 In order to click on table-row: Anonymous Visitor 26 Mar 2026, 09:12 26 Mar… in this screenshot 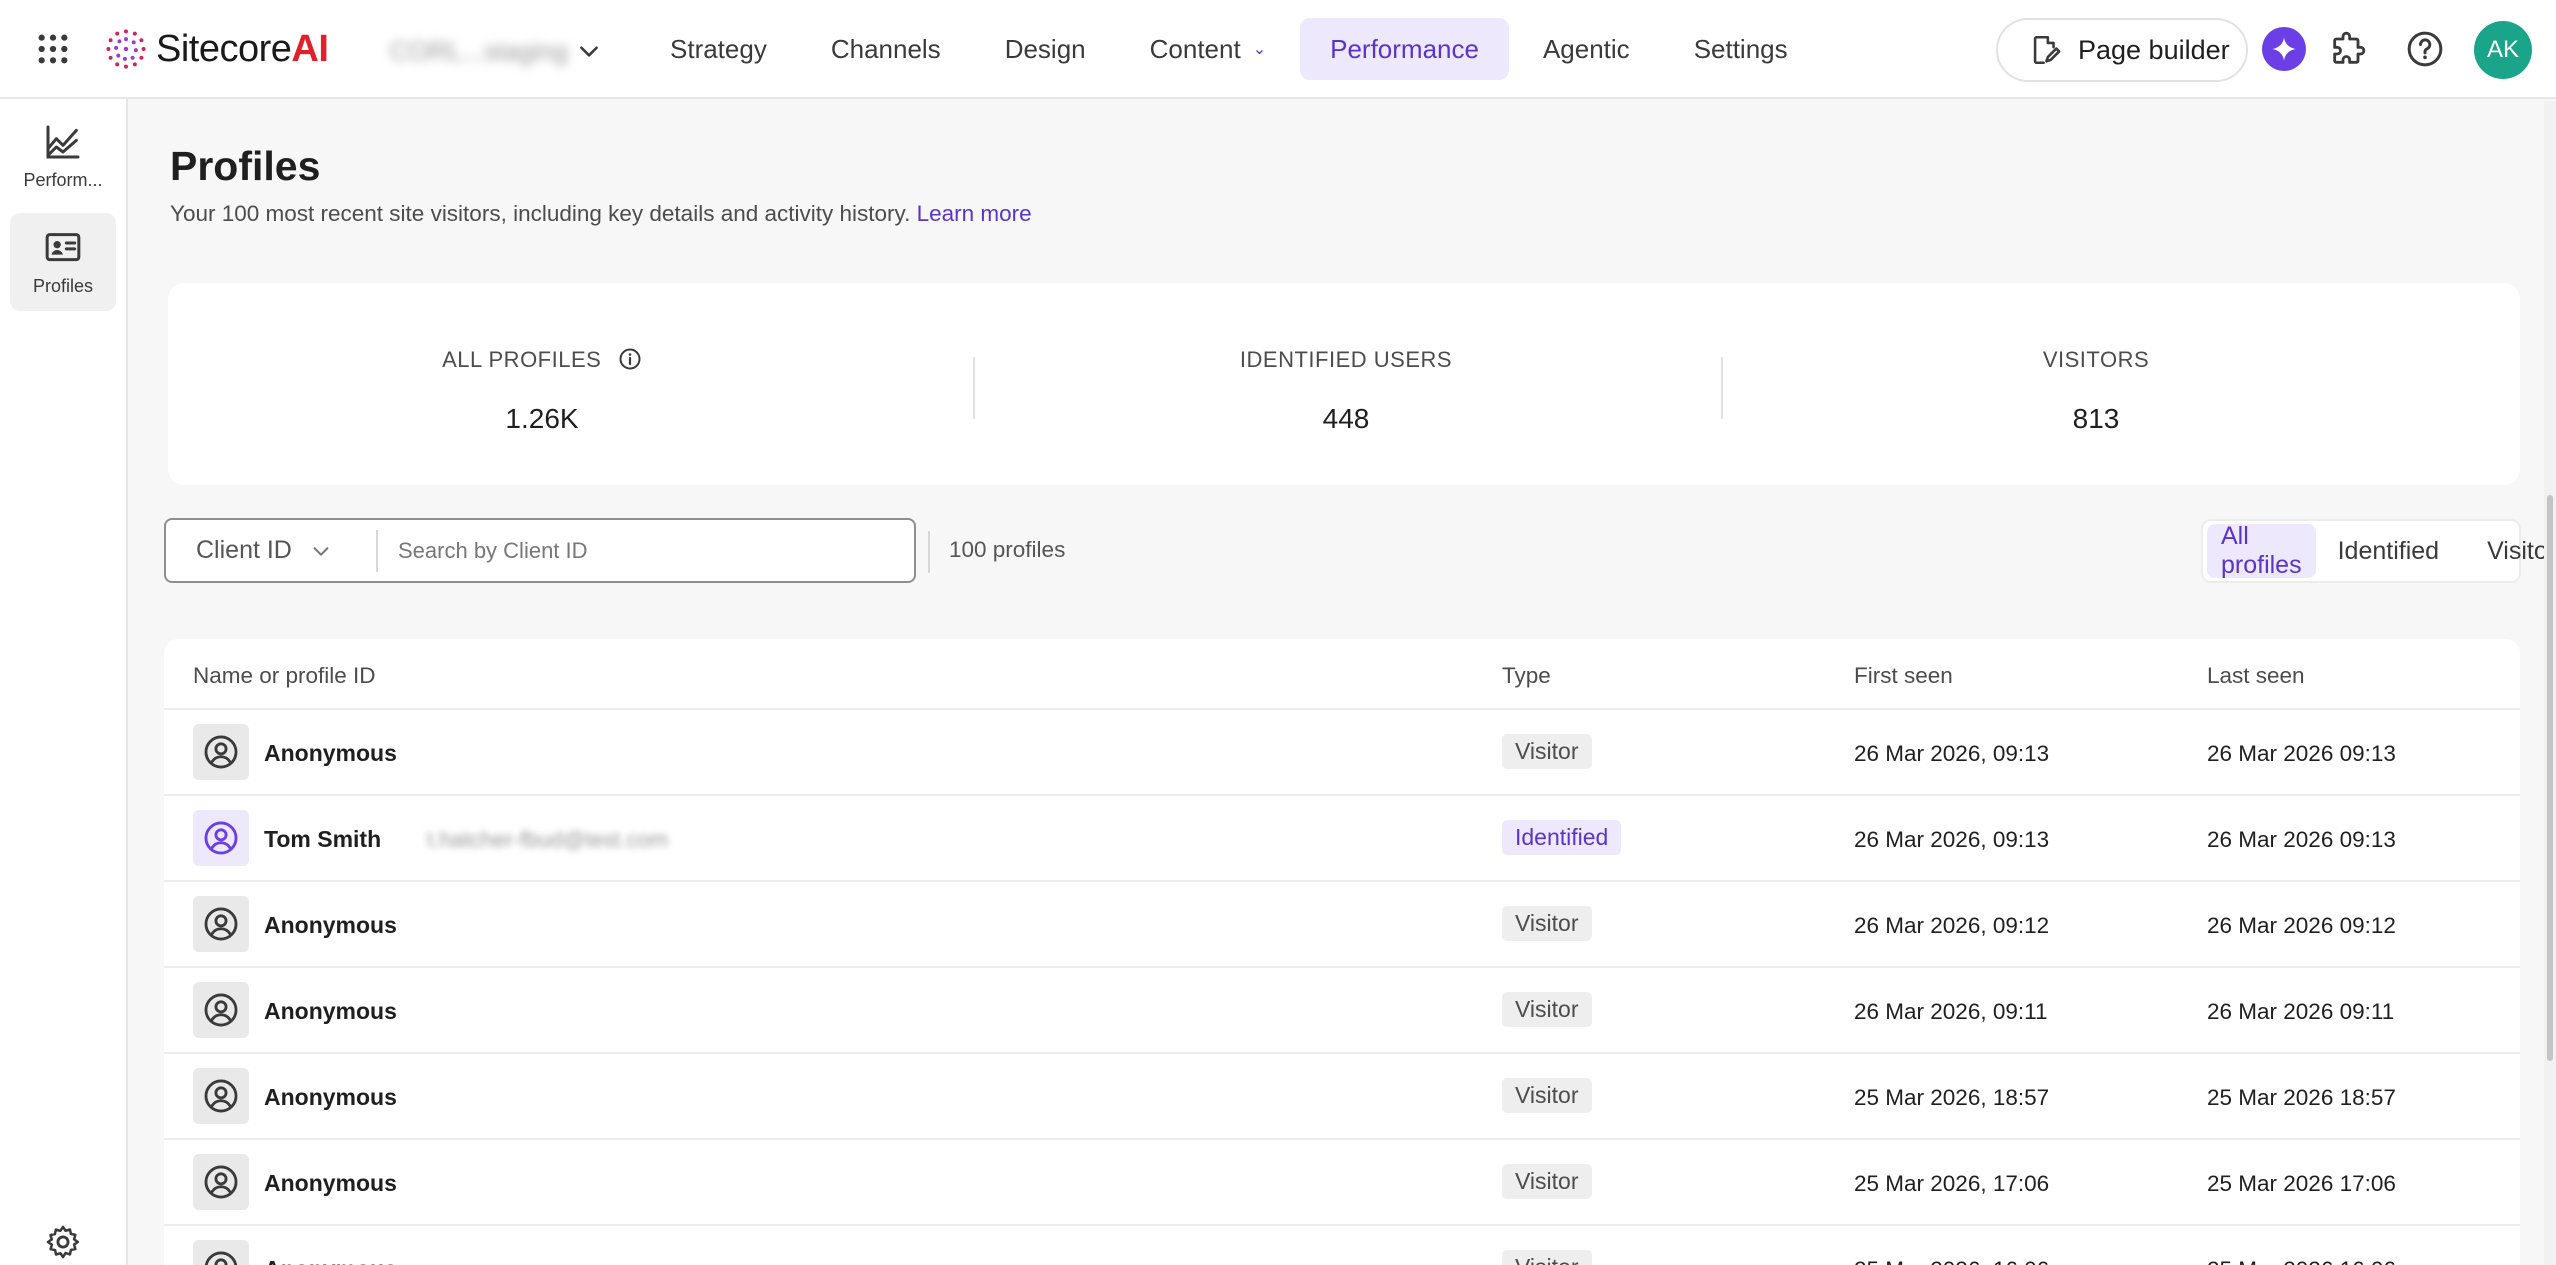, I will do `click(1342, 925)`.